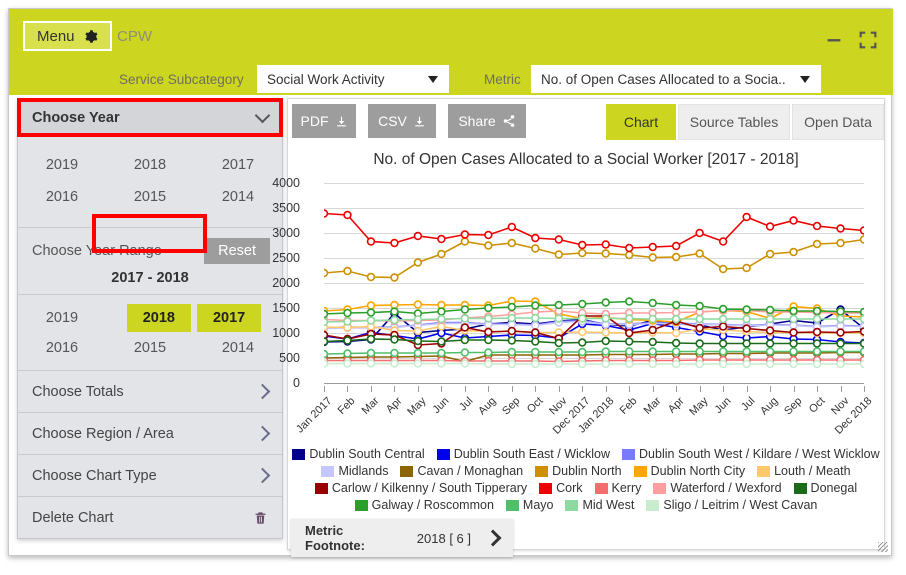 The width and height of the screenshot is (906, 575). What do you see at coordinates (354, 471) in the screenshot?
I see `chart-legend-item: Midlands` at bounding box center [354, 471].